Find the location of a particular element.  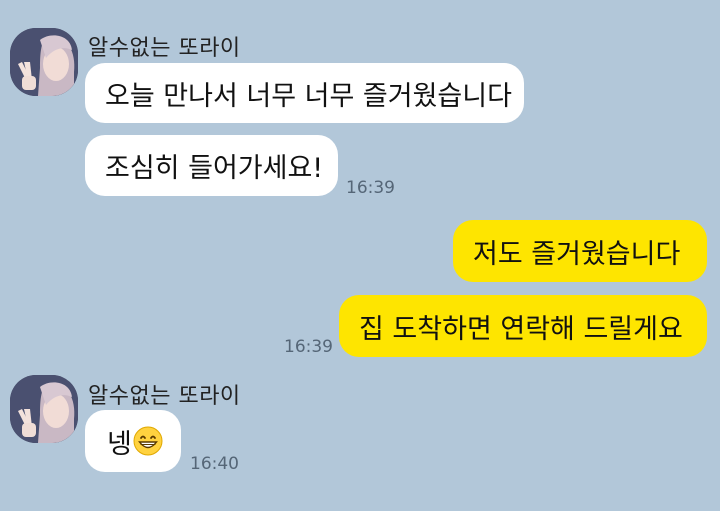

message-text: 집 도착하면 연락해 드릴게요 is located at coordinates (521, 329).